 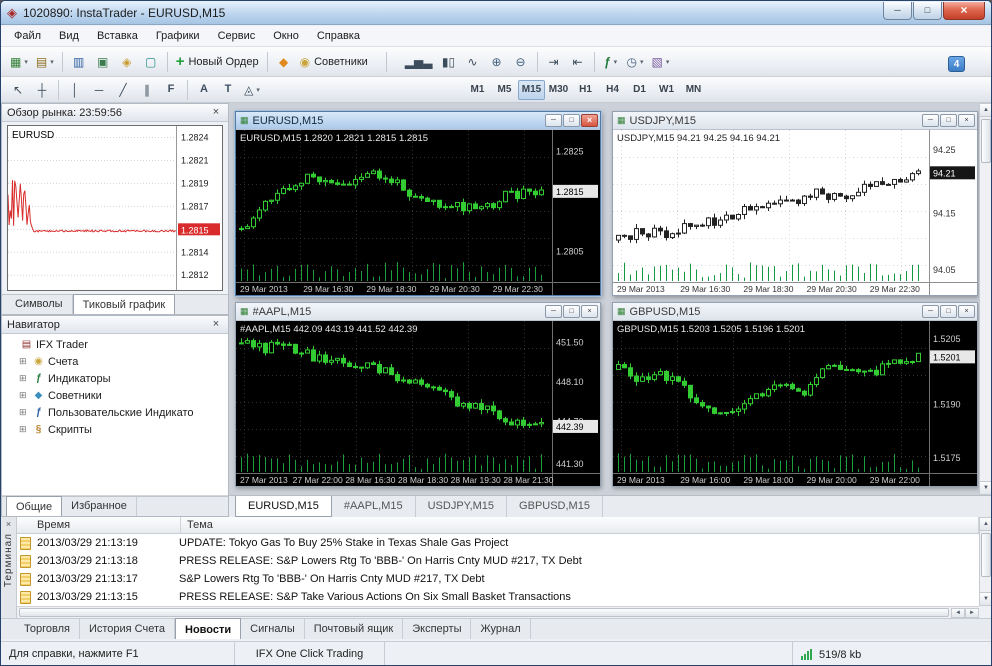 What do you see at coordinates (473, 62) in the screenshot?
I see `line-chart-button: ∿` at bounding box center [473, 62].